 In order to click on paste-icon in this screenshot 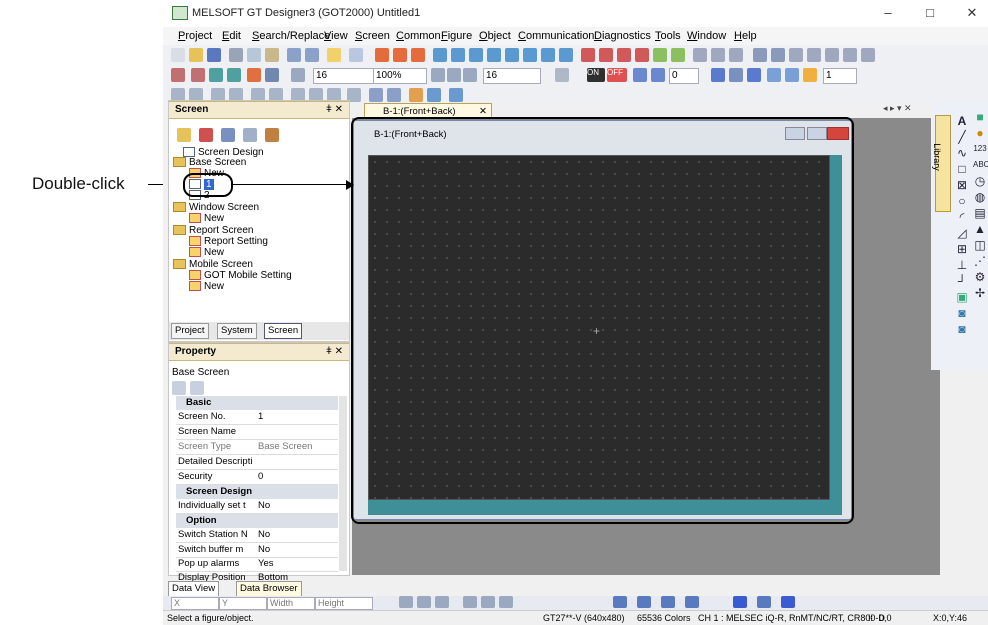, I will do `click(272, 55)`.